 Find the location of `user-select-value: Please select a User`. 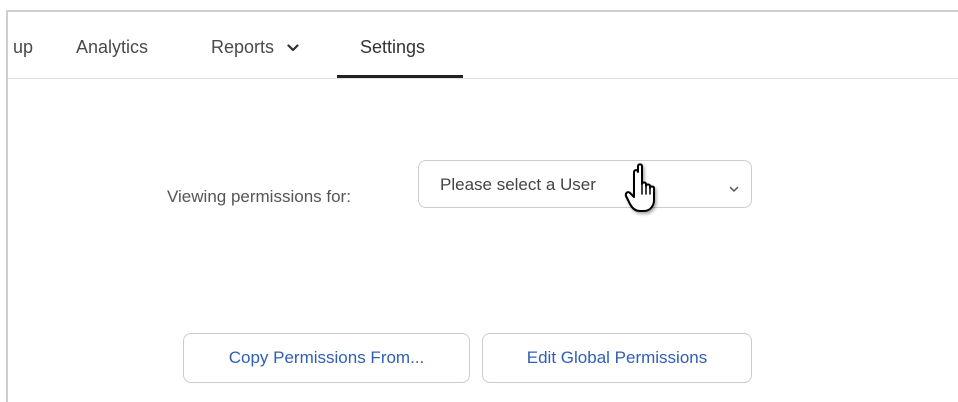

user-select-value: Please select a User is located at coordinates (518, 184).